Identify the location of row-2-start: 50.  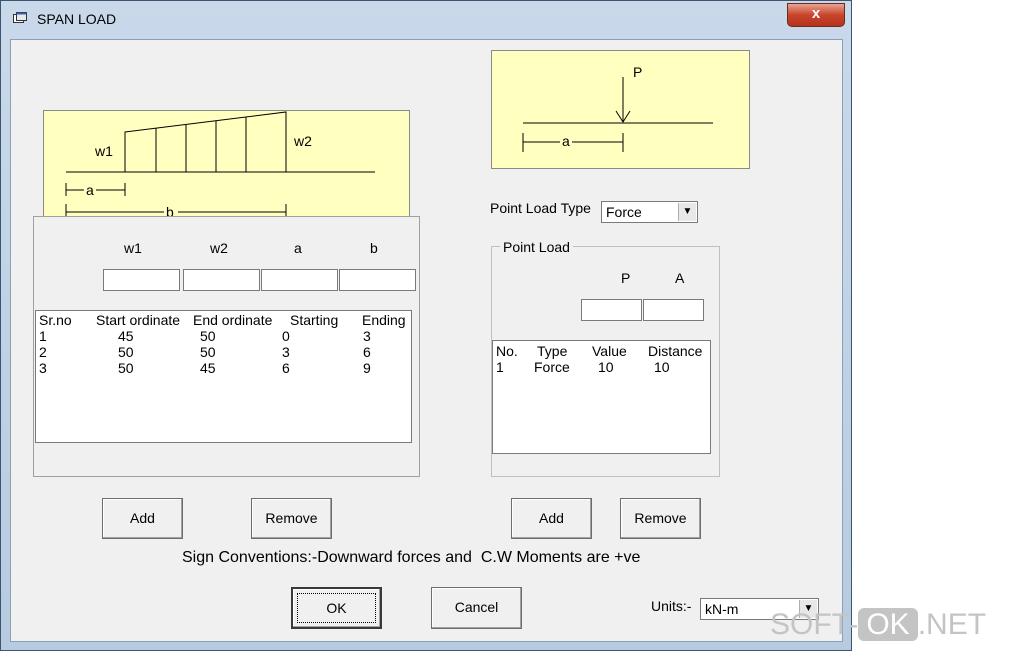
(126, 352).